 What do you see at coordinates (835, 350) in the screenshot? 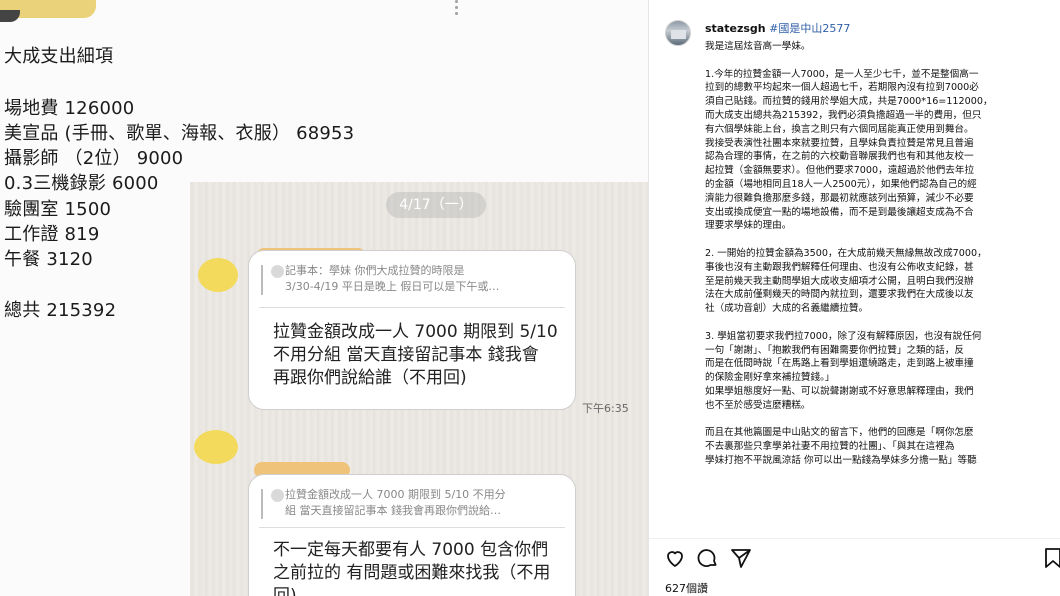
I see `caption-line: 一句「謝謝」、「抱歉我們有困難需要你們拉贊」之類的話，反` at bounding box center [835, 350].